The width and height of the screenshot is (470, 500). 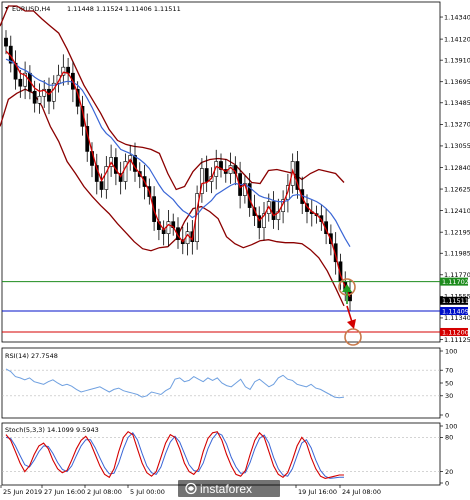 I want to click on stoch-tick-label: 0, so click(x=447, y=483).